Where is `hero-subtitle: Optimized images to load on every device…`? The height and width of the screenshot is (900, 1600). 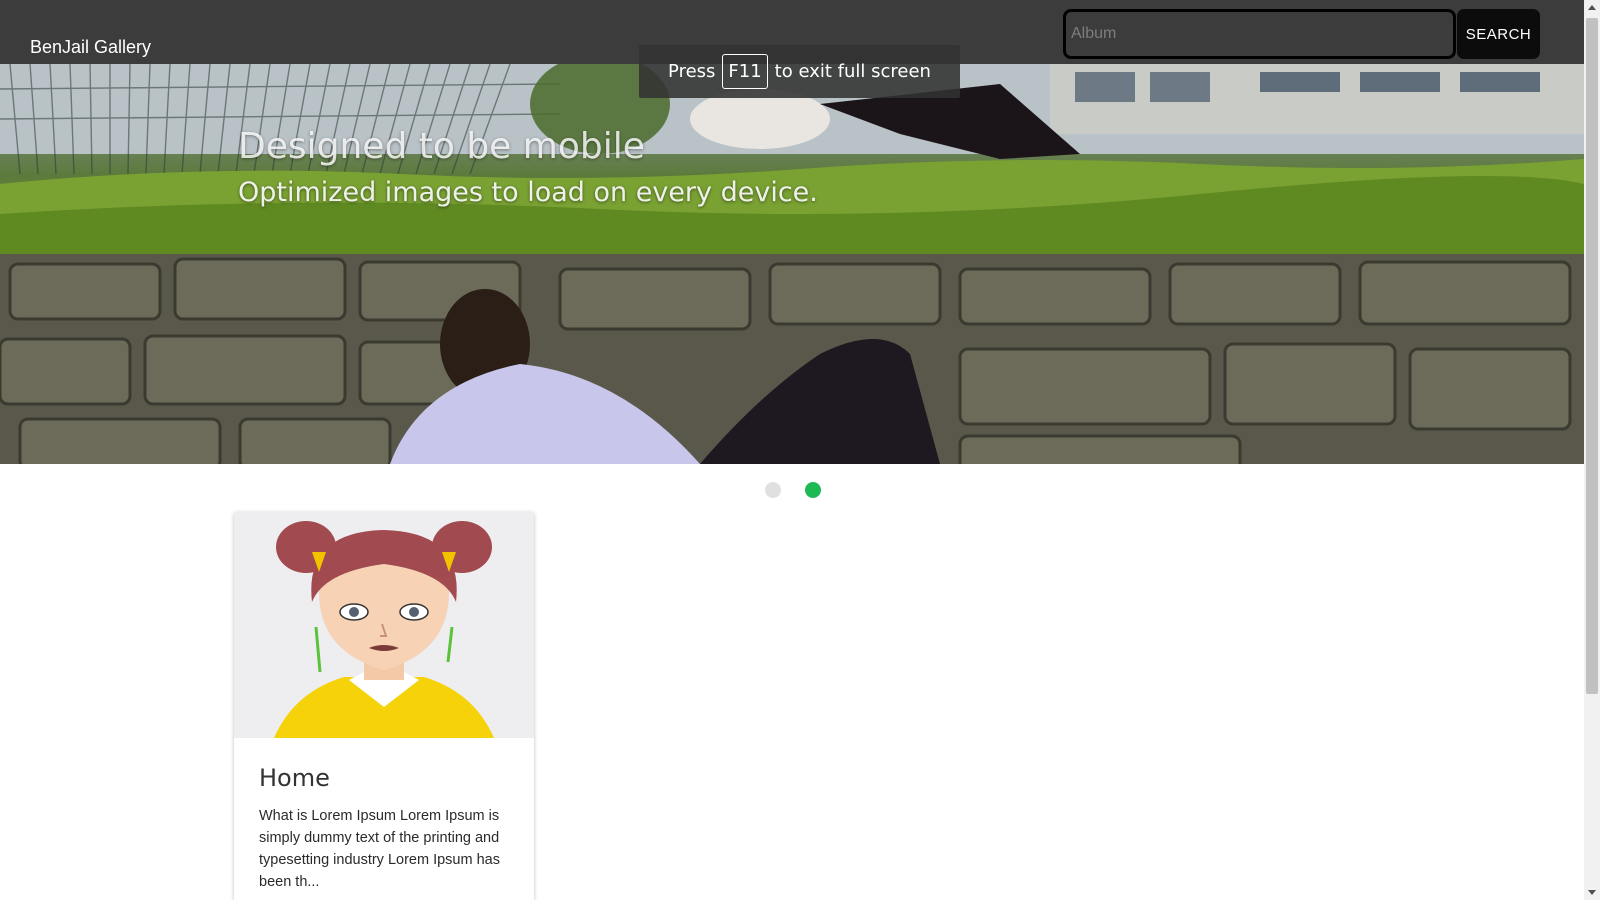 hero-subtitle: Optimized images to load on every device… is located at coordinates (528, 192).